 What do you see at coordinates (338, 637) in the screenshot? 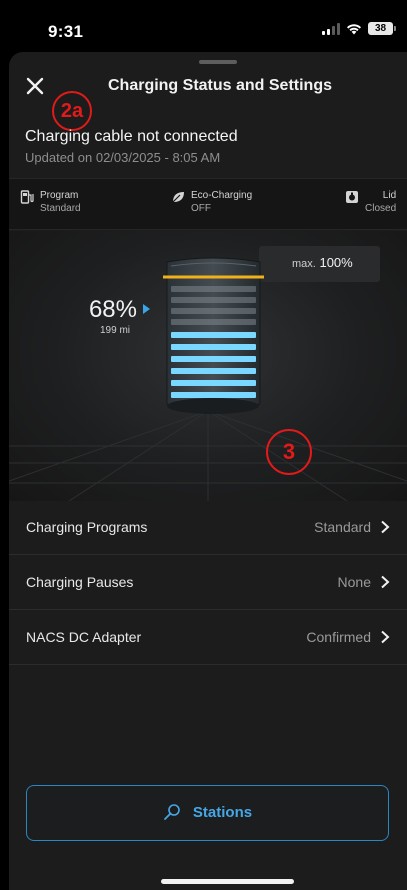
I see `list-item-value: Confirmed` at bounding box center [338, 637].